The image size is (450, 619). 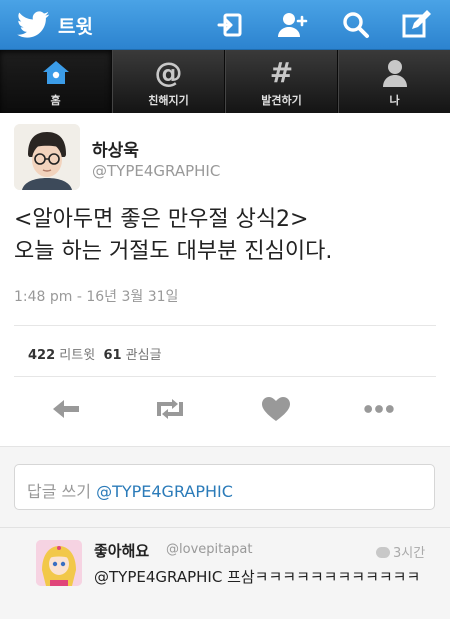 I want to click on tab-home: 홈, so click(x=56, y=81).